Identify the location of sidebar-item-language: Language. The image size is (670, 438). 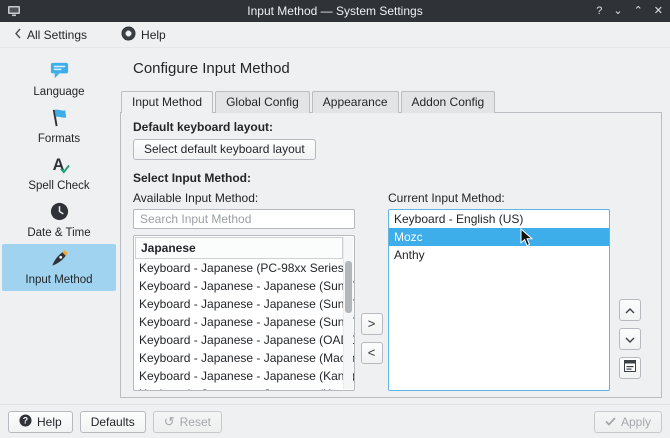
(59, 79).